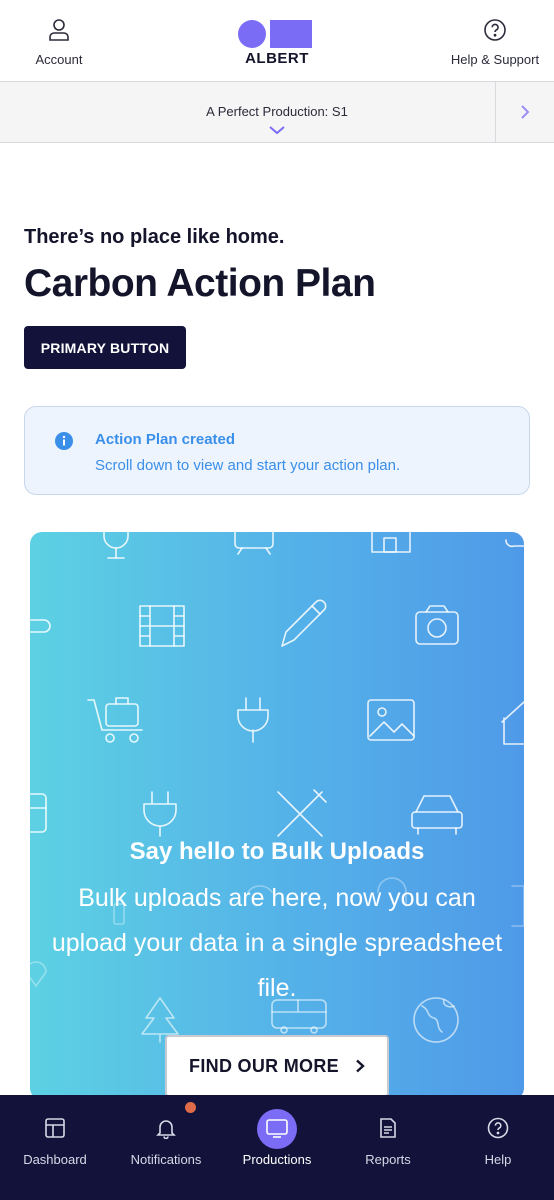  Describe the element at coordinates (291, 34) in the screenshot. I see `logo-rect` at that location.